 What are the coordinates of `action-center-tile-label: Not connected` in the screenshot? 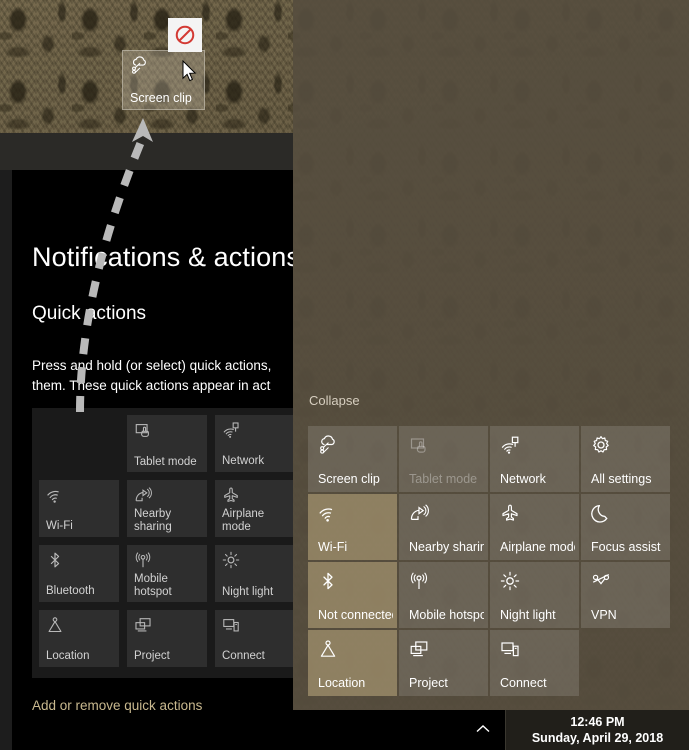 It's located at (355, 615).